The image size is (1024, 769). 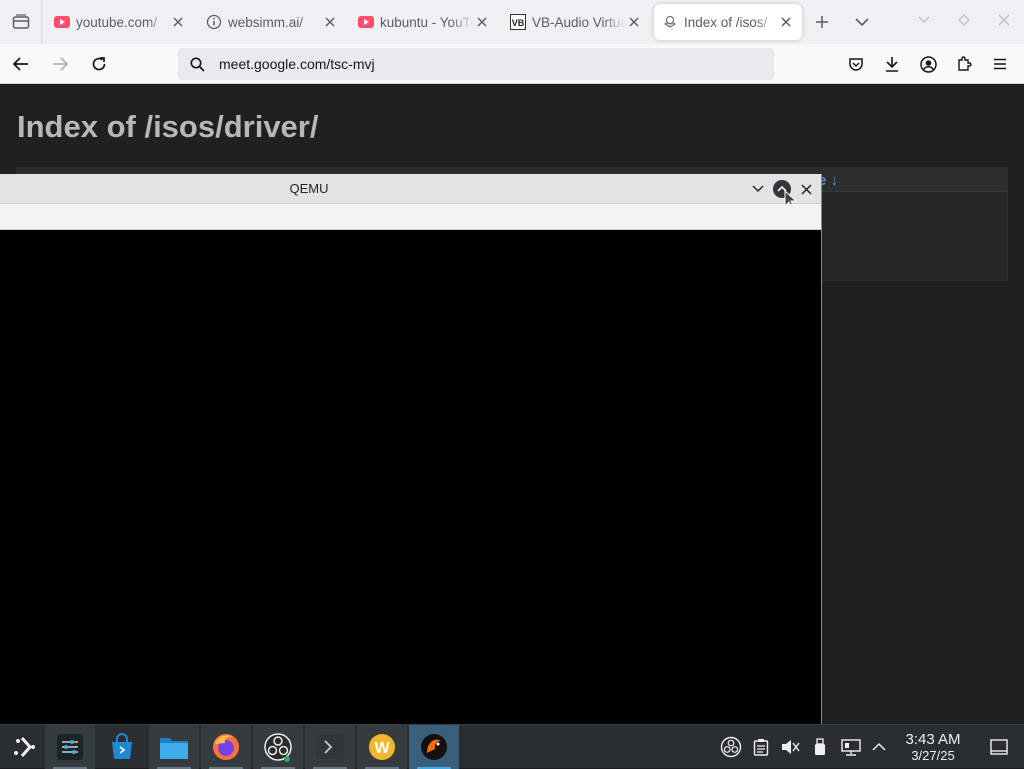 I want to click on address-bar: meet.google.com/tsc-mvj, so click(x=476, y=64).